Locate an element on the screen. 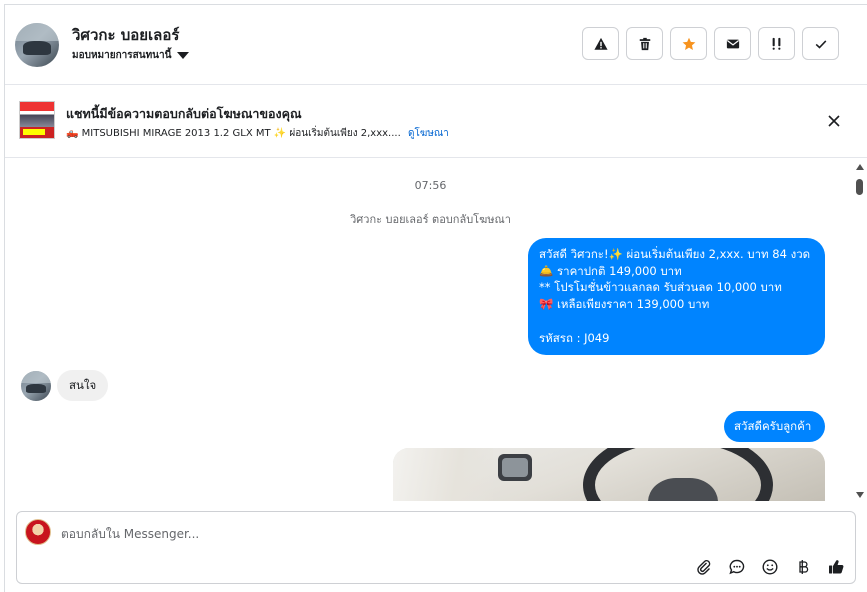 This screenshot has width=867, height=592. contact-avatar-small is located at coordinates (36, 386).